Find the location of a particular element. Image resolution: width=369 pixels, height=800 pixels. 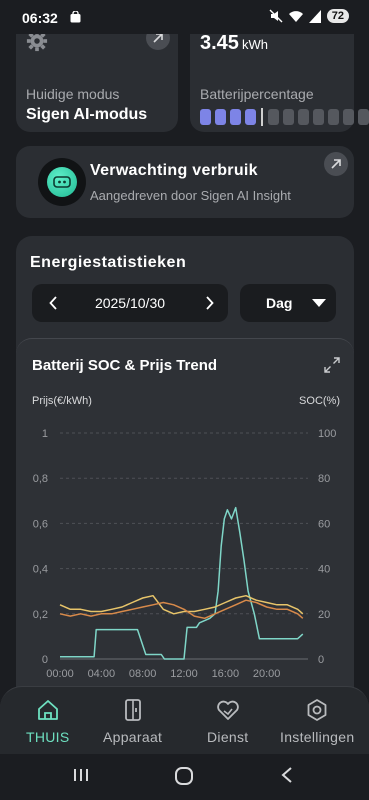

nav-item-settings: Instellingen is located at coordinates (317, 722).